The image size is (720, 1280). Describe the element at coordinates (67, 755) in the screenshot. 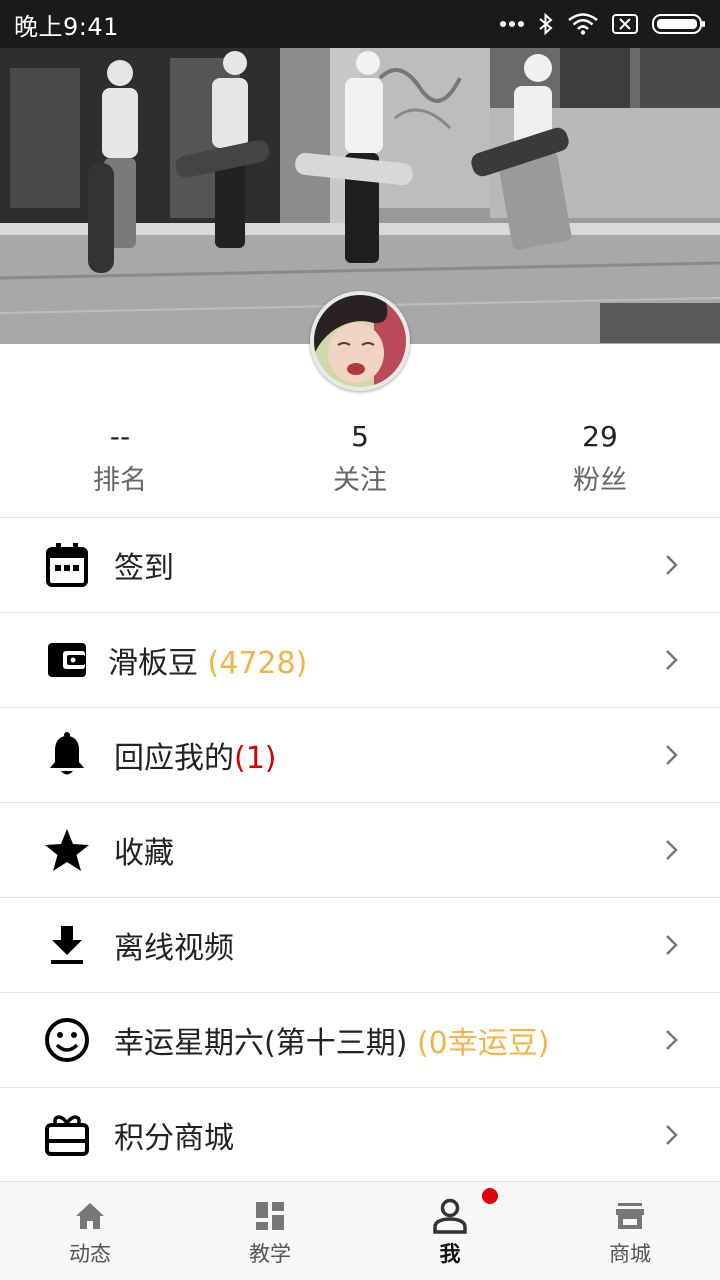

I see `bell-icon` at that location.